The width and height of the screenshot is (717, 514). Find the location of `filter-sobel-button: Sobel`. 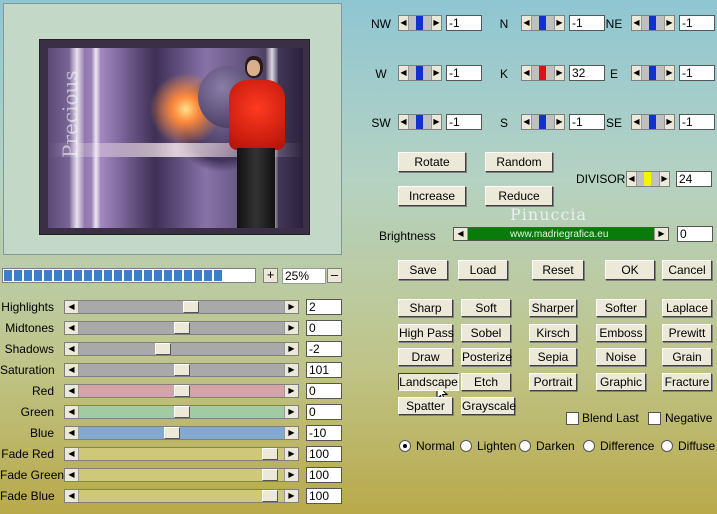

filter-sobel-button: Sobel is located at coordinates (486, 332).